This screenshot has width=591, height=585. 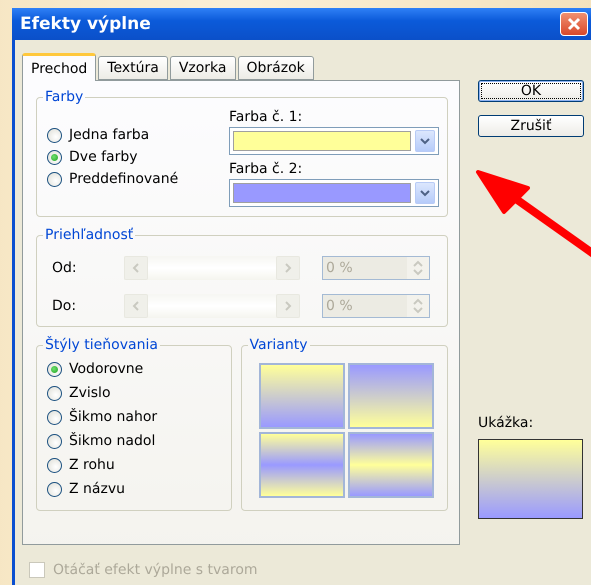 What do you see at coordinates (266, 169) in the screenshot?
I see `field-label: Farba č. 2:` at bounding box center [266, 169].